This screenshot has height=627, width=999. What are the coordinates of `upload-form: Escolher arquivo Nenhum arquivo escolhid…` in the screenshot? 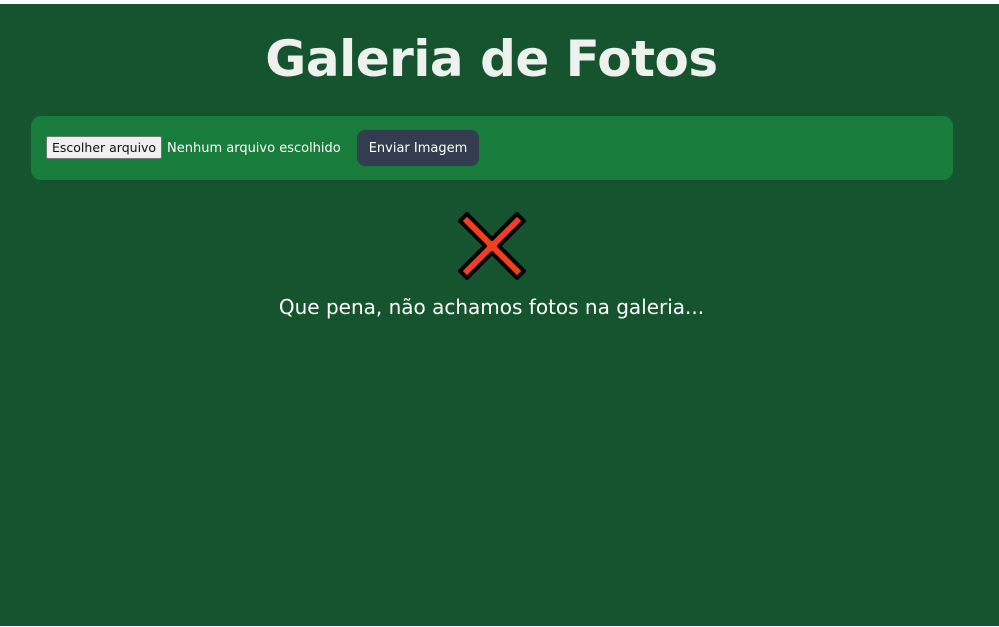 It's located at (492, 148).